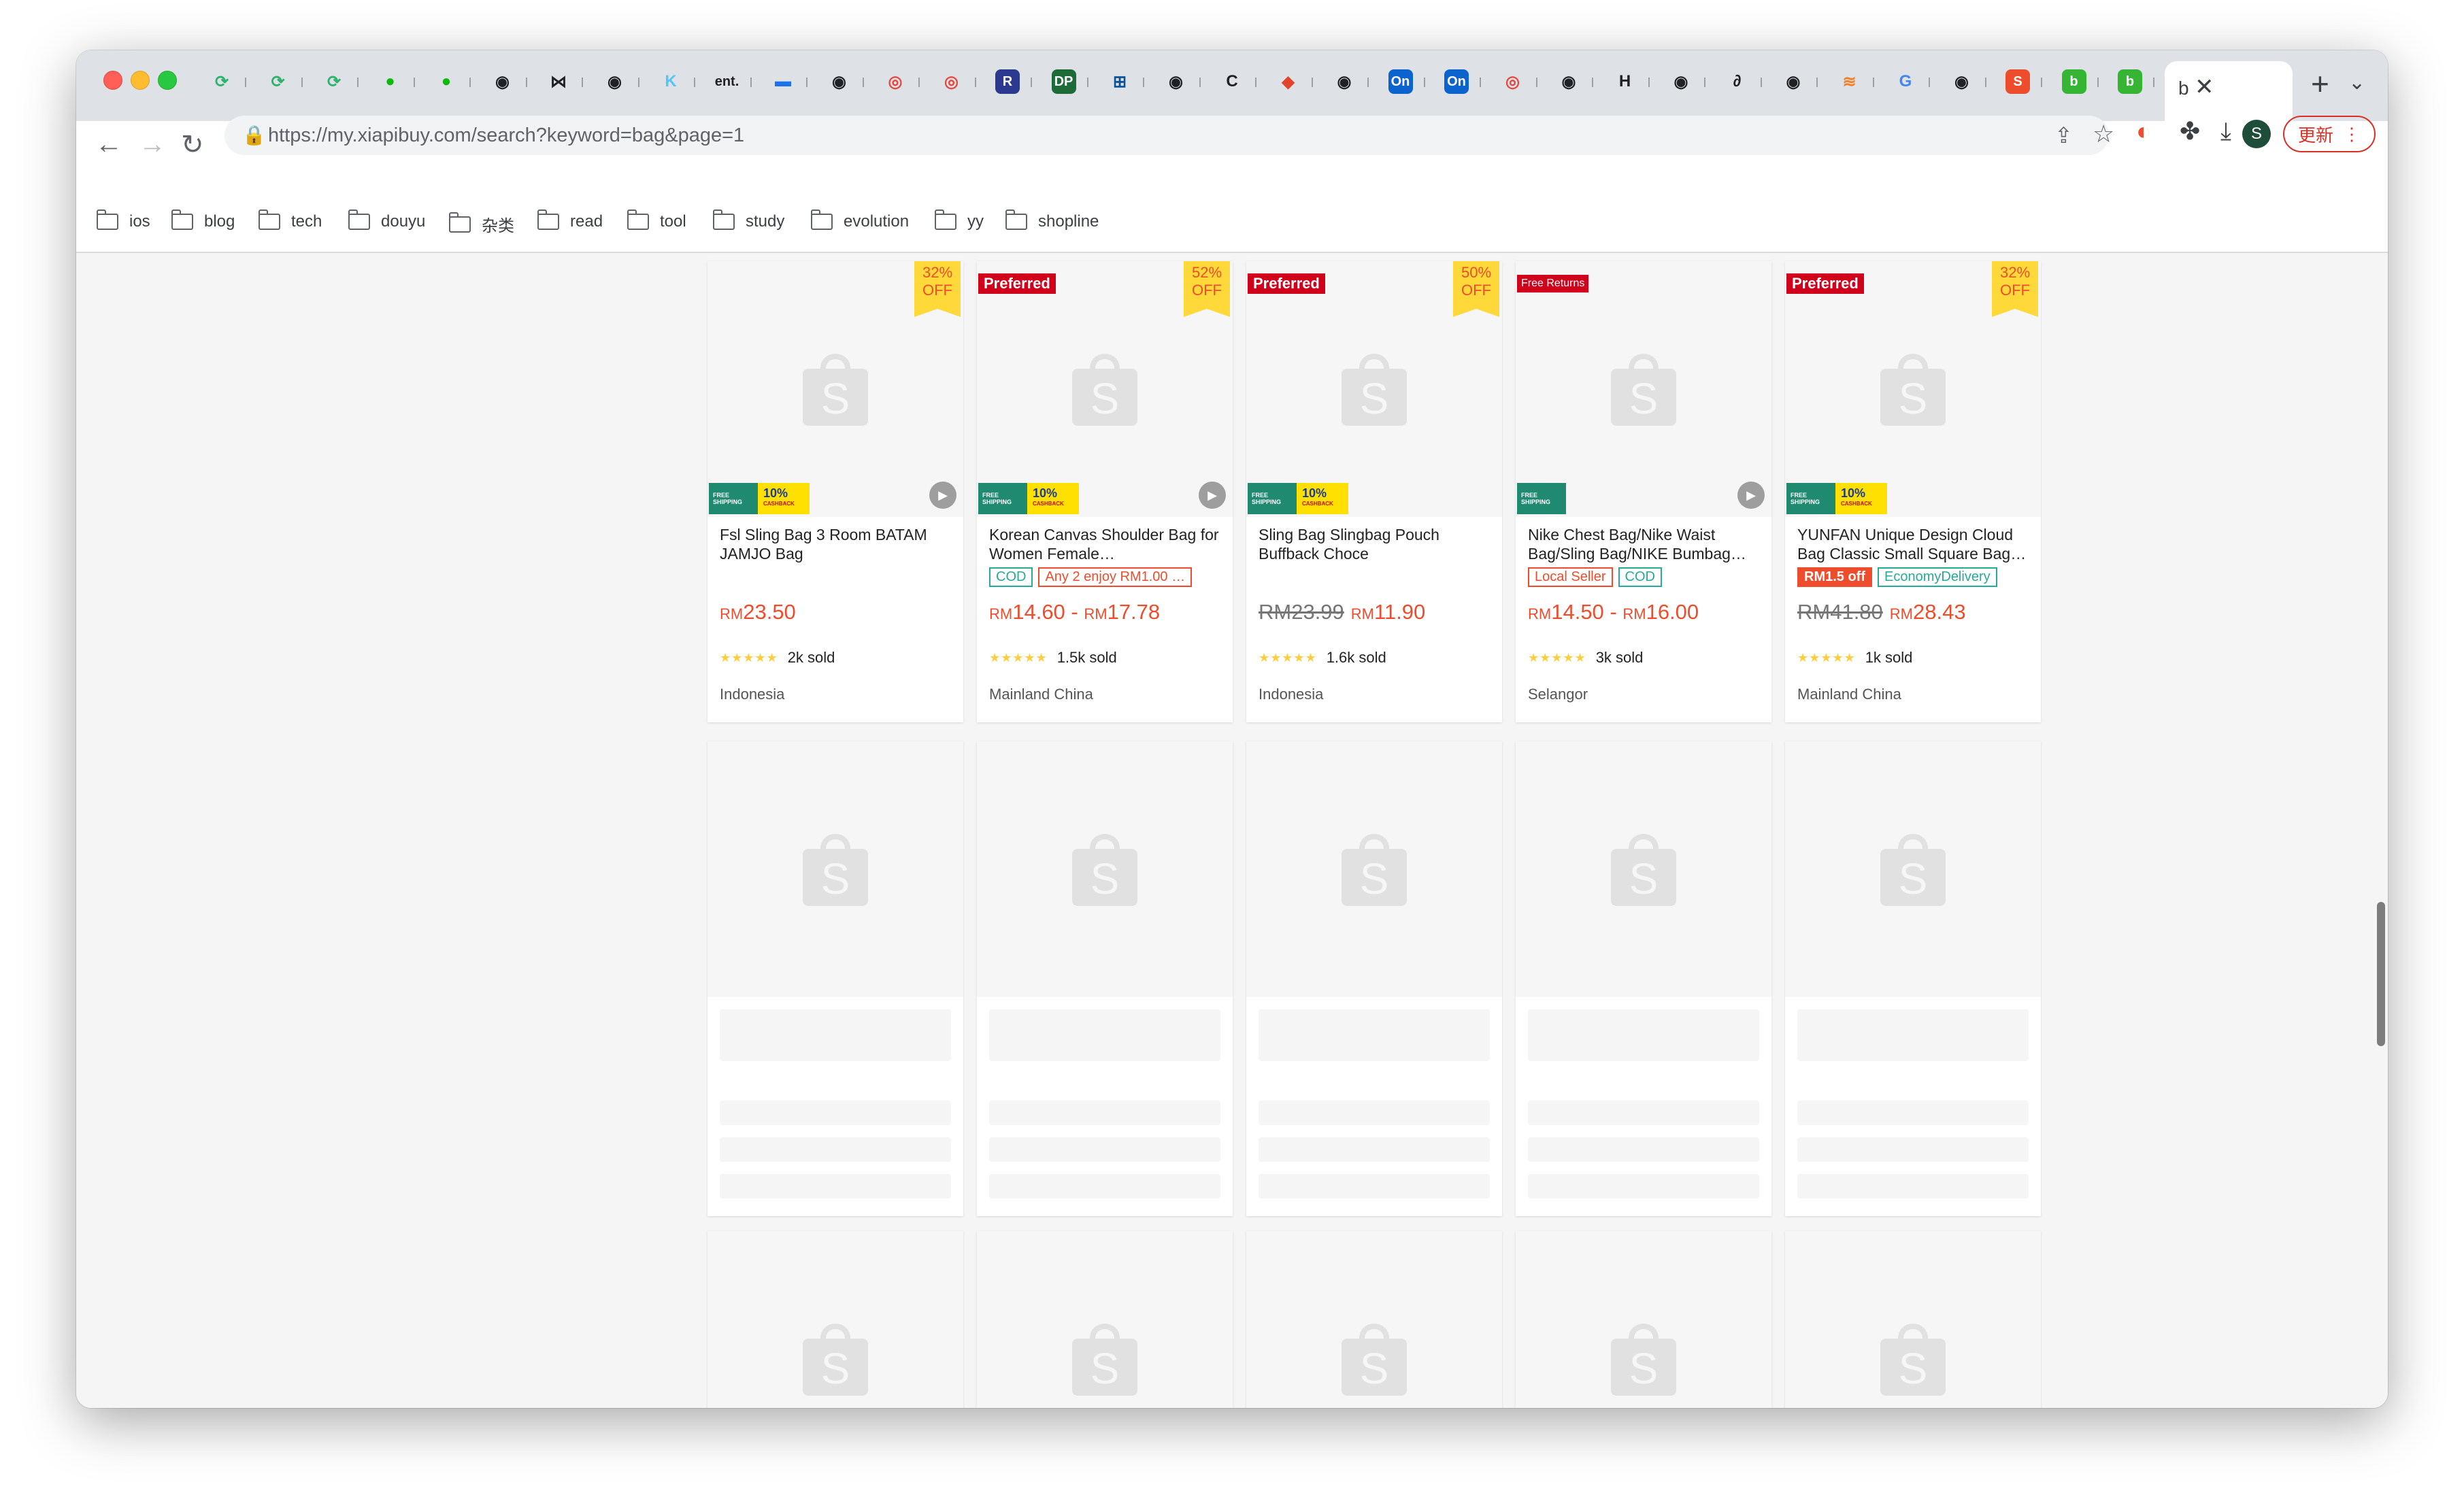 This screenshot has width=2464, height=1510. I want to click on lock-icon: 🔒, so click(254, 135).